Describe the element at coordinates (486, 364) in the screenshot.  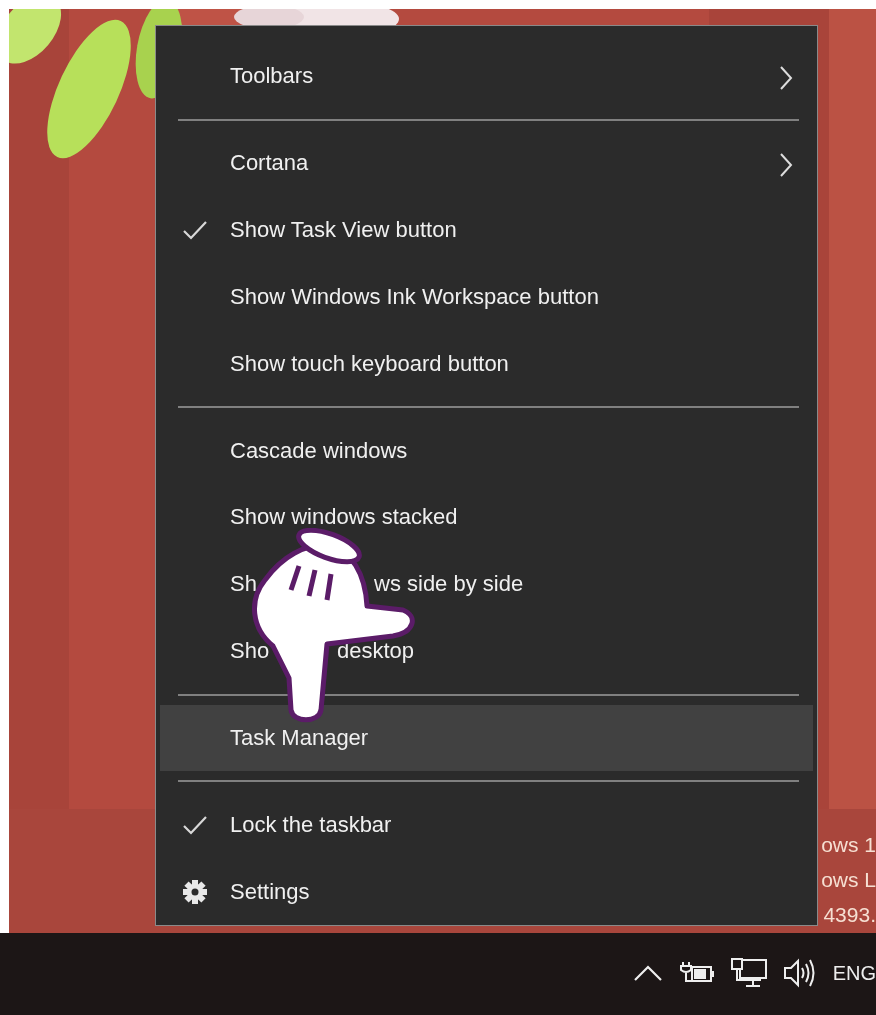
I see `menu-item: Show touch keyboard button` at that location.